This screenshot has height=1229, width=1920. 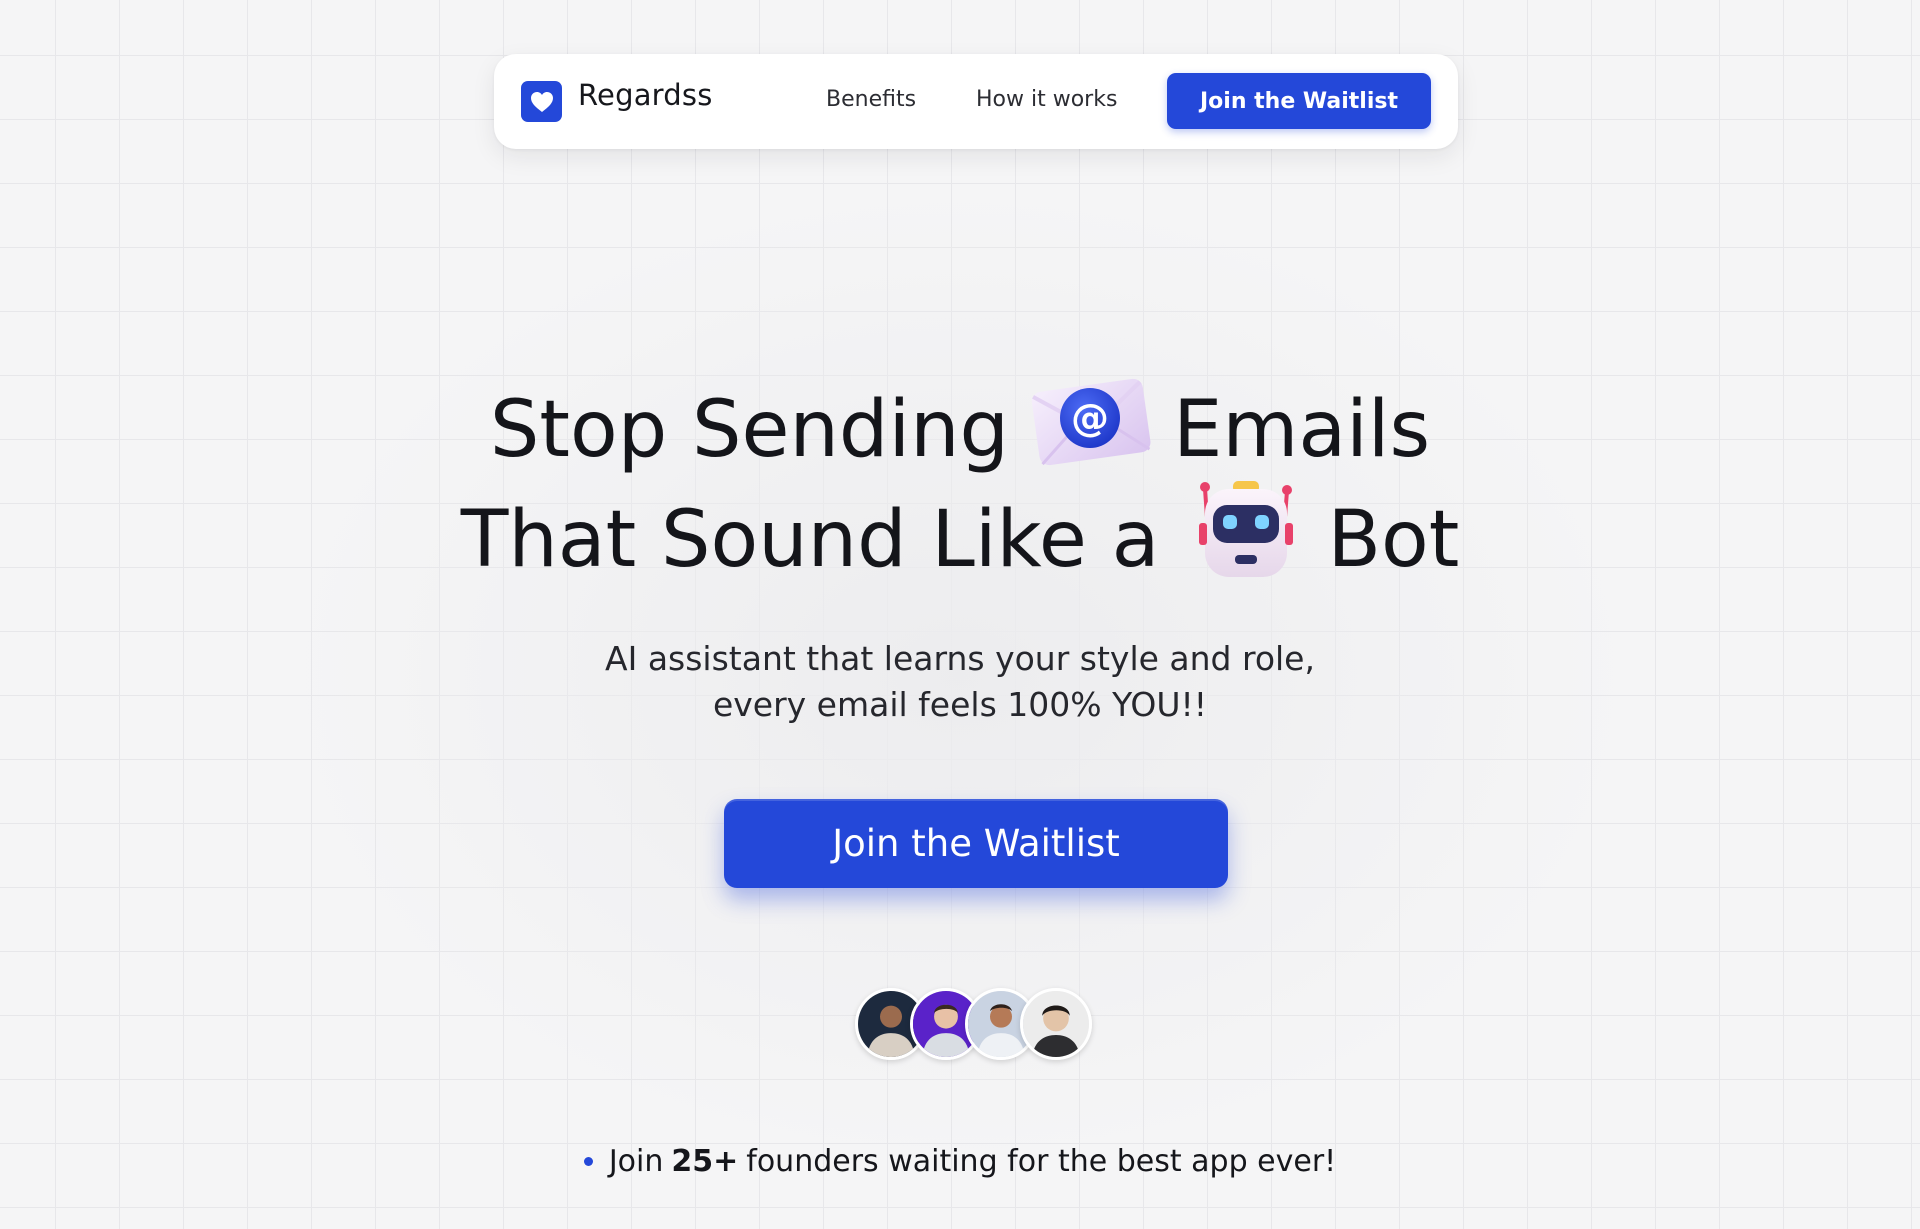 What do you see at coordinates (1046, 99) in the screenshot?
I see `nav-link-how-it-works: How it works` at bounding box center [1046, 99].